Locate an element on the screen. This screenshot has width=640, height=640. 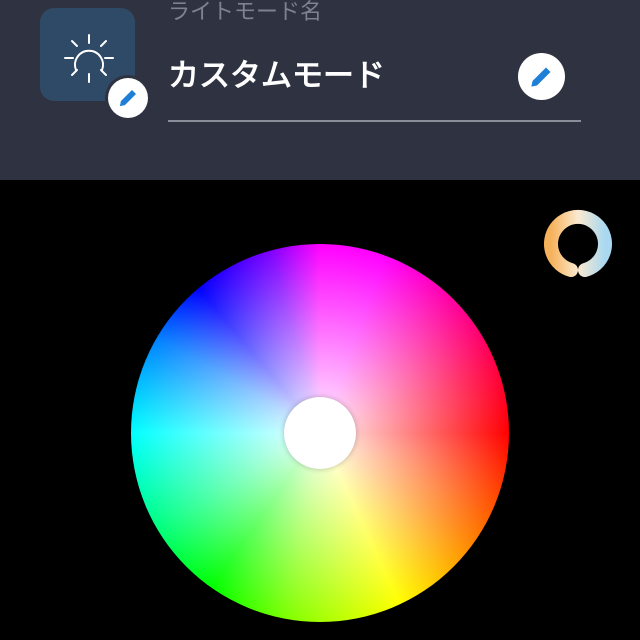
mode-name-field: カスタムモード is located at coordinates (276, 76).